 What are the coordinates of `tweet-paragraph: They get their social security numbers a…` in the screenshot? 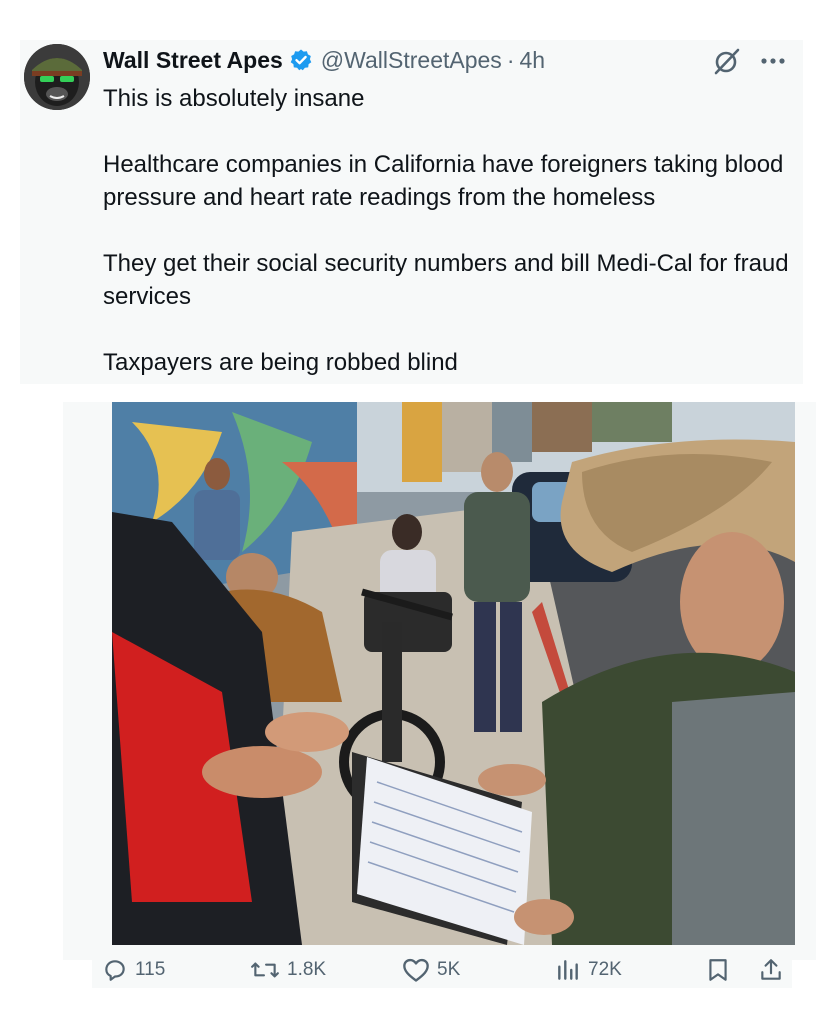 It's located at (446, 280).